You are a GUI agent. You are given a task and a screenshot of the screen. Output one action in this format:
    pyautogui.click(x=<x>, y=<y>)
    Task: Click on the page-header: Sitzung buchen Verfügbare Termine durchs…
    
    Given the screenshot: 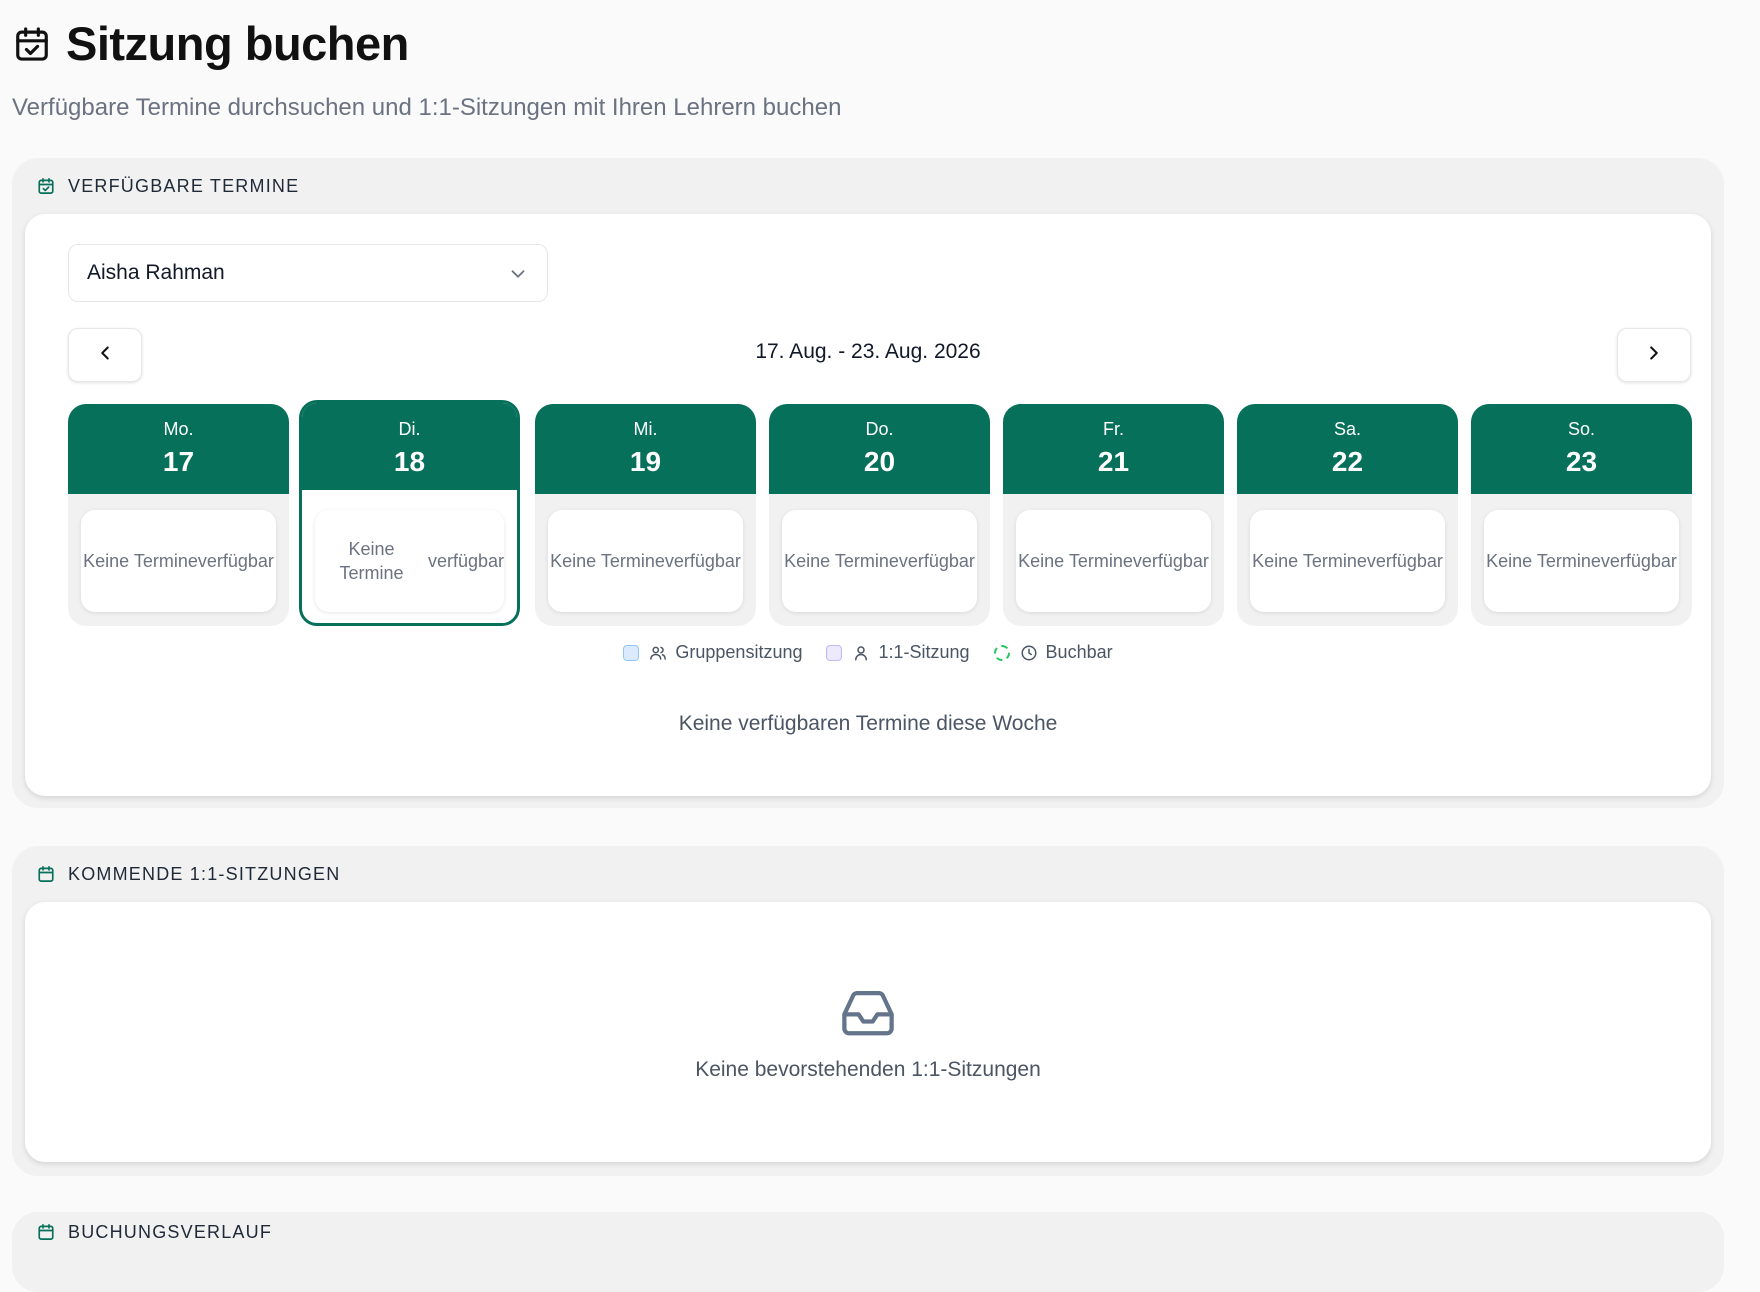 What is the action you would take?
    pyautogui.click(x=862, y=68)
    